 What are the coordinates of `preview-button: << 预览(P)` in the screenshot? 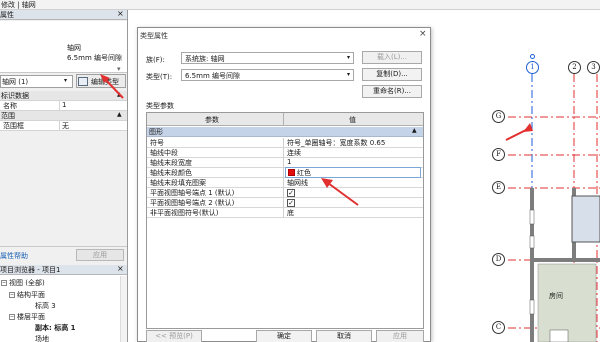 It's located at (174, 336).